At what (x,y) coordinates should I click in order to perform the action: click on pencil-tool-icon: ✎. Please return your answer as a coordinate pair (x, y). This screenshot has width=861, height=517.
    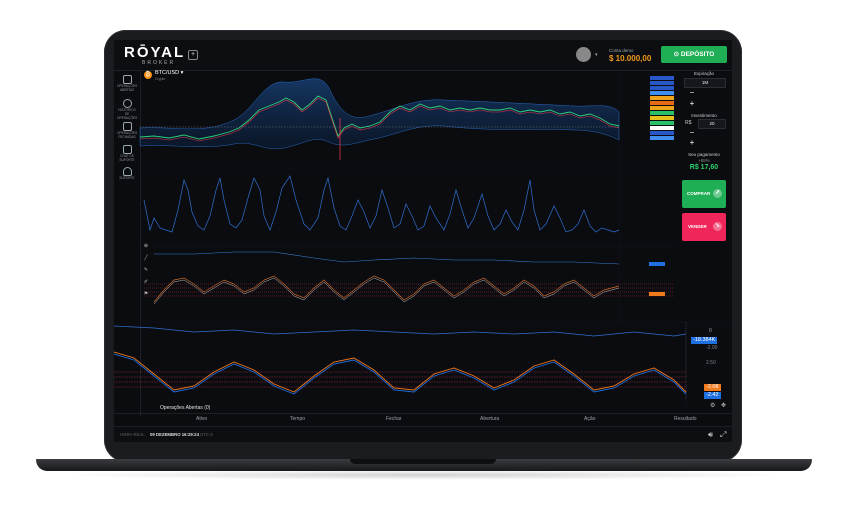
    Looking at the image, I should click on (146, 270).